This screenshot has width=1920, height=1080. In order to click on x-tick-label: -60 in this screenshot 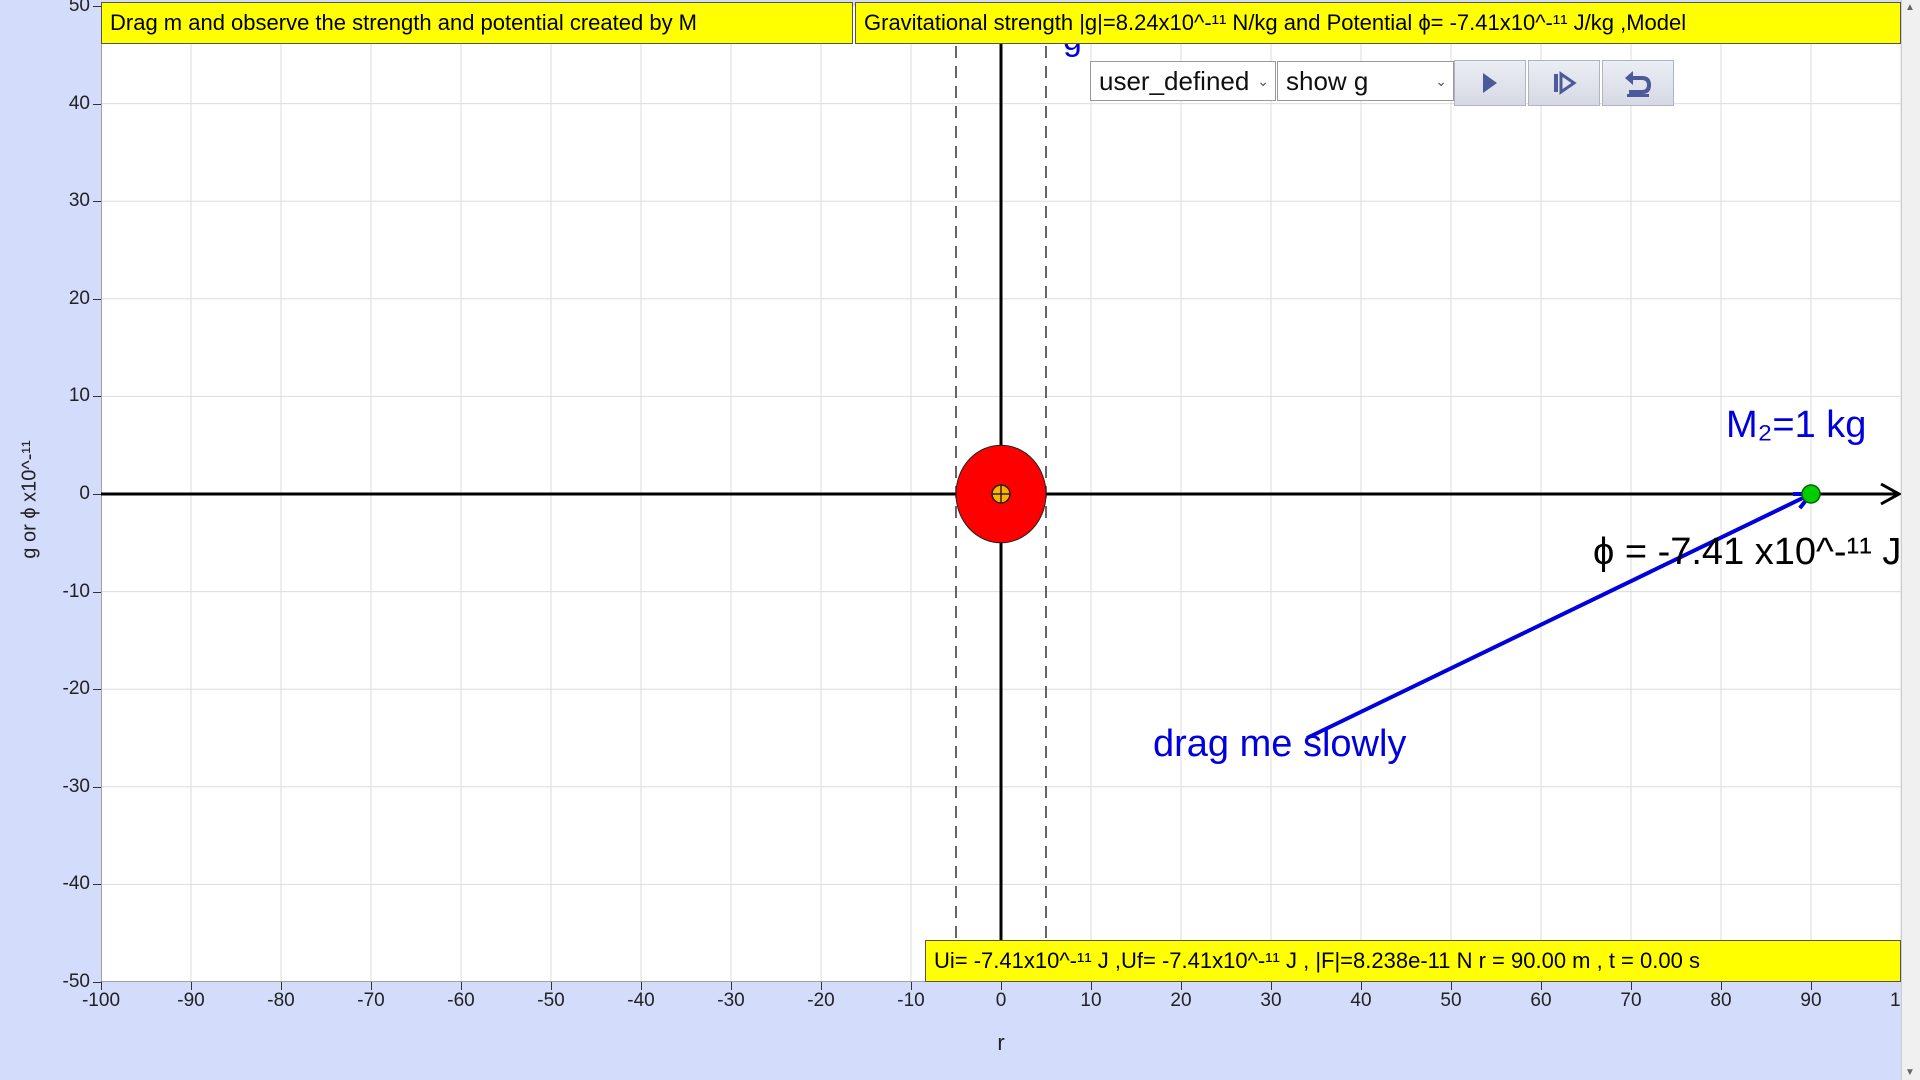, I will do `click(461, 1000)`.